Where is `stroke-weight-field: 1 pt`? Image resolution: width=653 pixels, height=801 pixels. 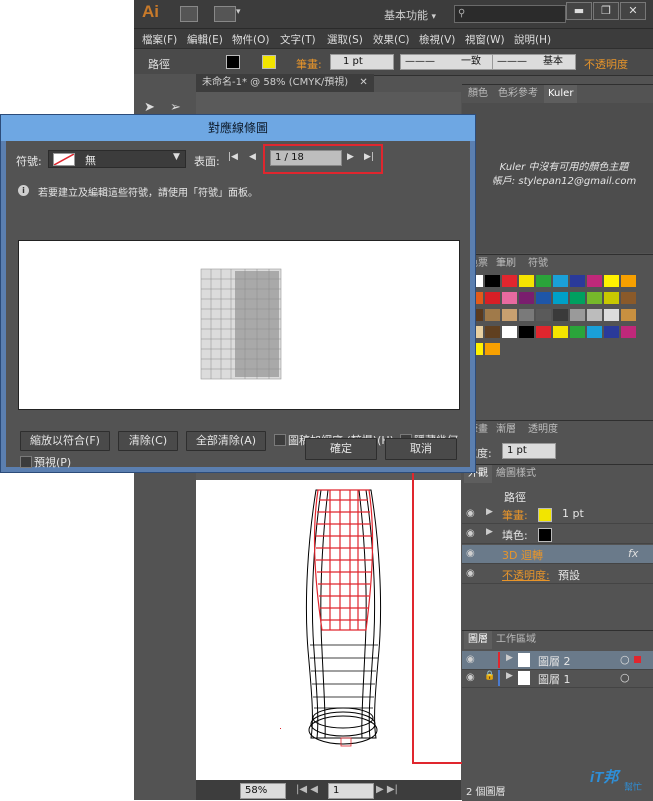
stroke-weight-field: 1 pt is located at coordinates (362, 62).